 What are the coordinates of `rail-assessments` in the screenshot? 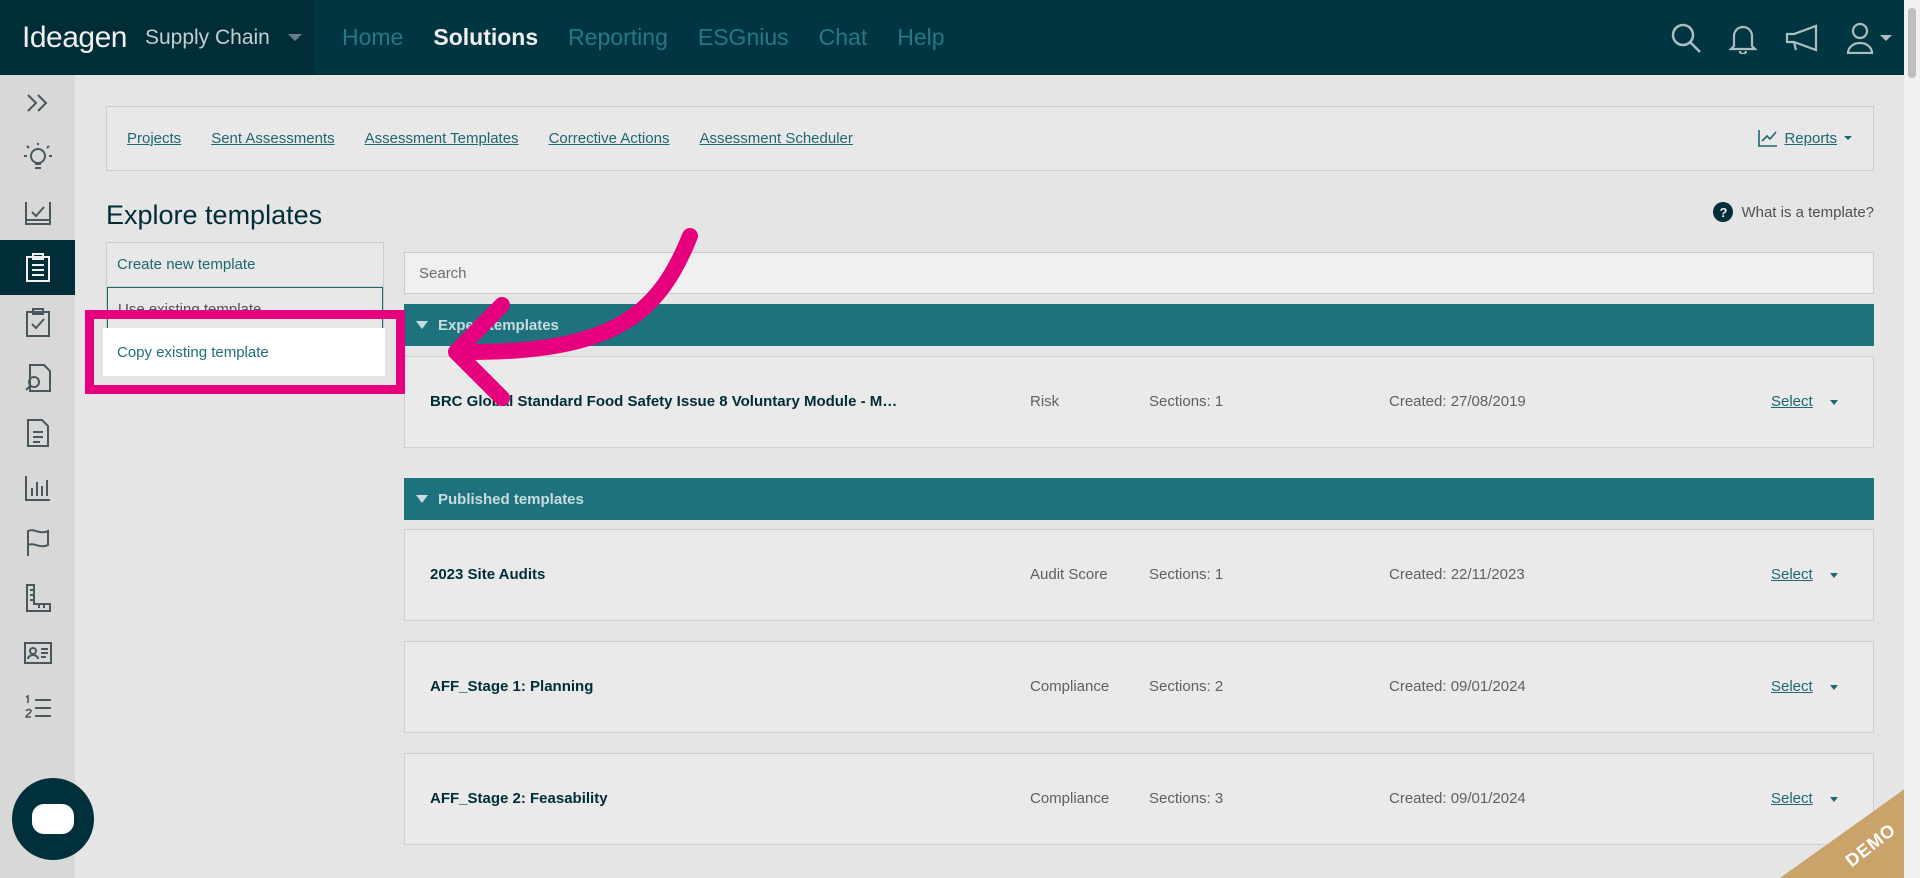 It's located at (37, 322).